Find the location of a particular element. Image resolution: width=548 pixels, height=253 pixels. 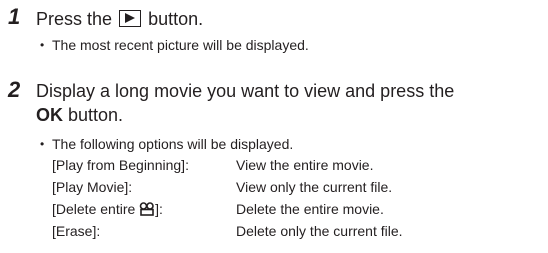

step-2-bullet-text: The following options will be displayed. is located at coordinates (173, 144).